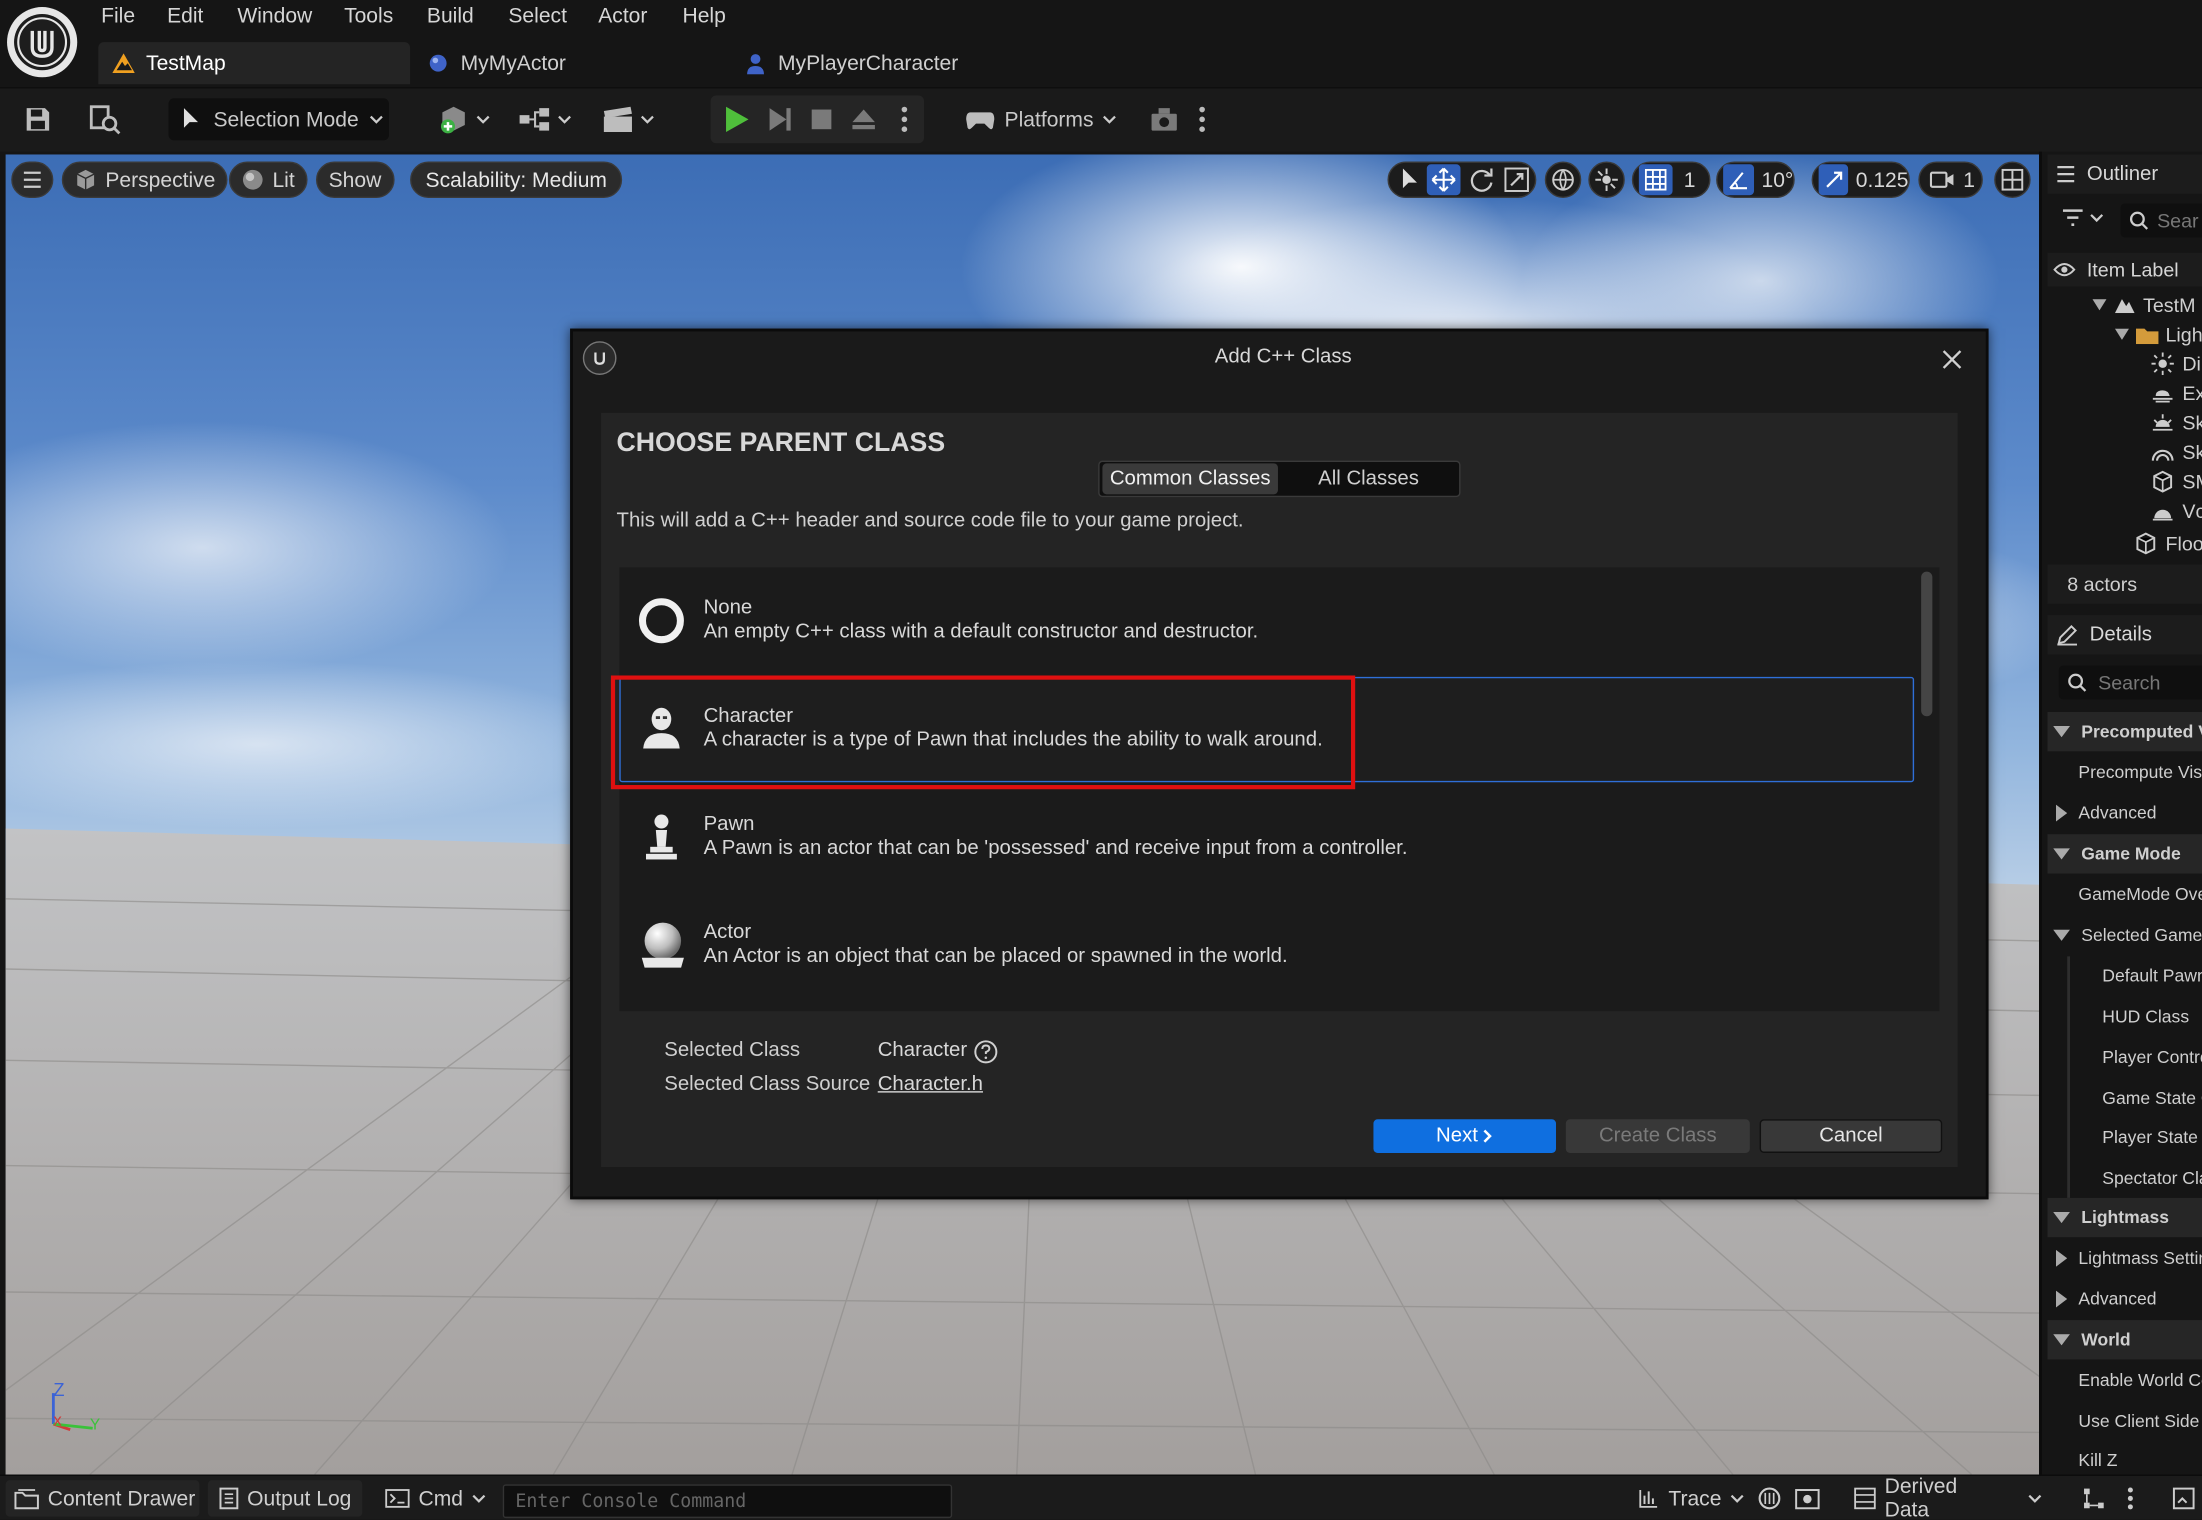 The height and width of the screenshot is (1520, 2202). Describe the element at coordinates (1041, 119) in the screenshot. I see `platforms-dropdown: Platforms` at that location.